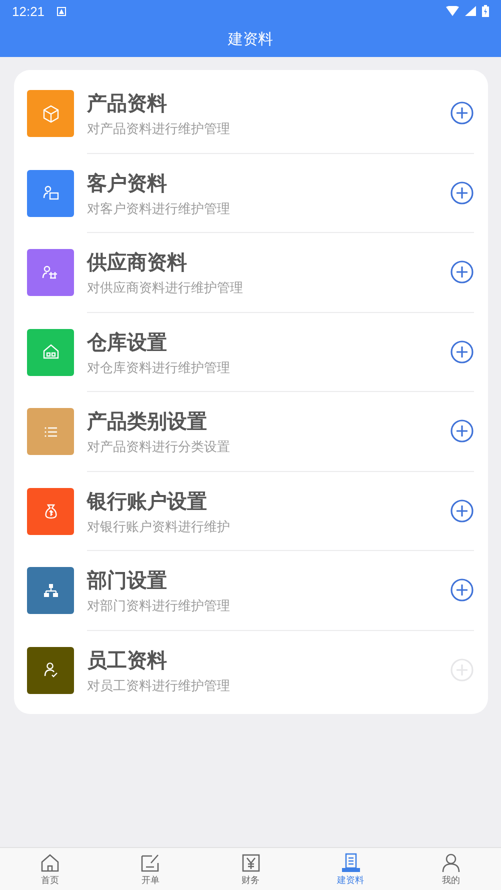  I want to click on nav-tab: 首页, so click(50, 869).